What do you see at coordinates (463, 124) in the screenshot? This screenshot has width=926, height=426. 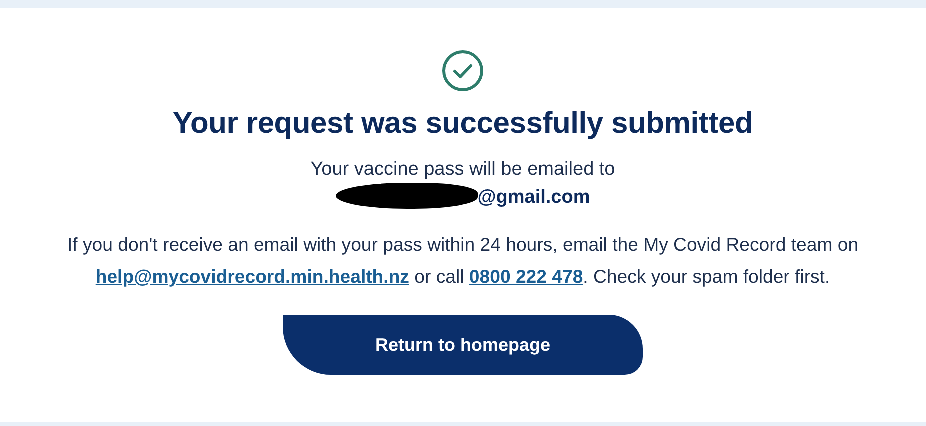 I see `page-heading: Your request was successfully submitted` at bounding box center [463, 124].